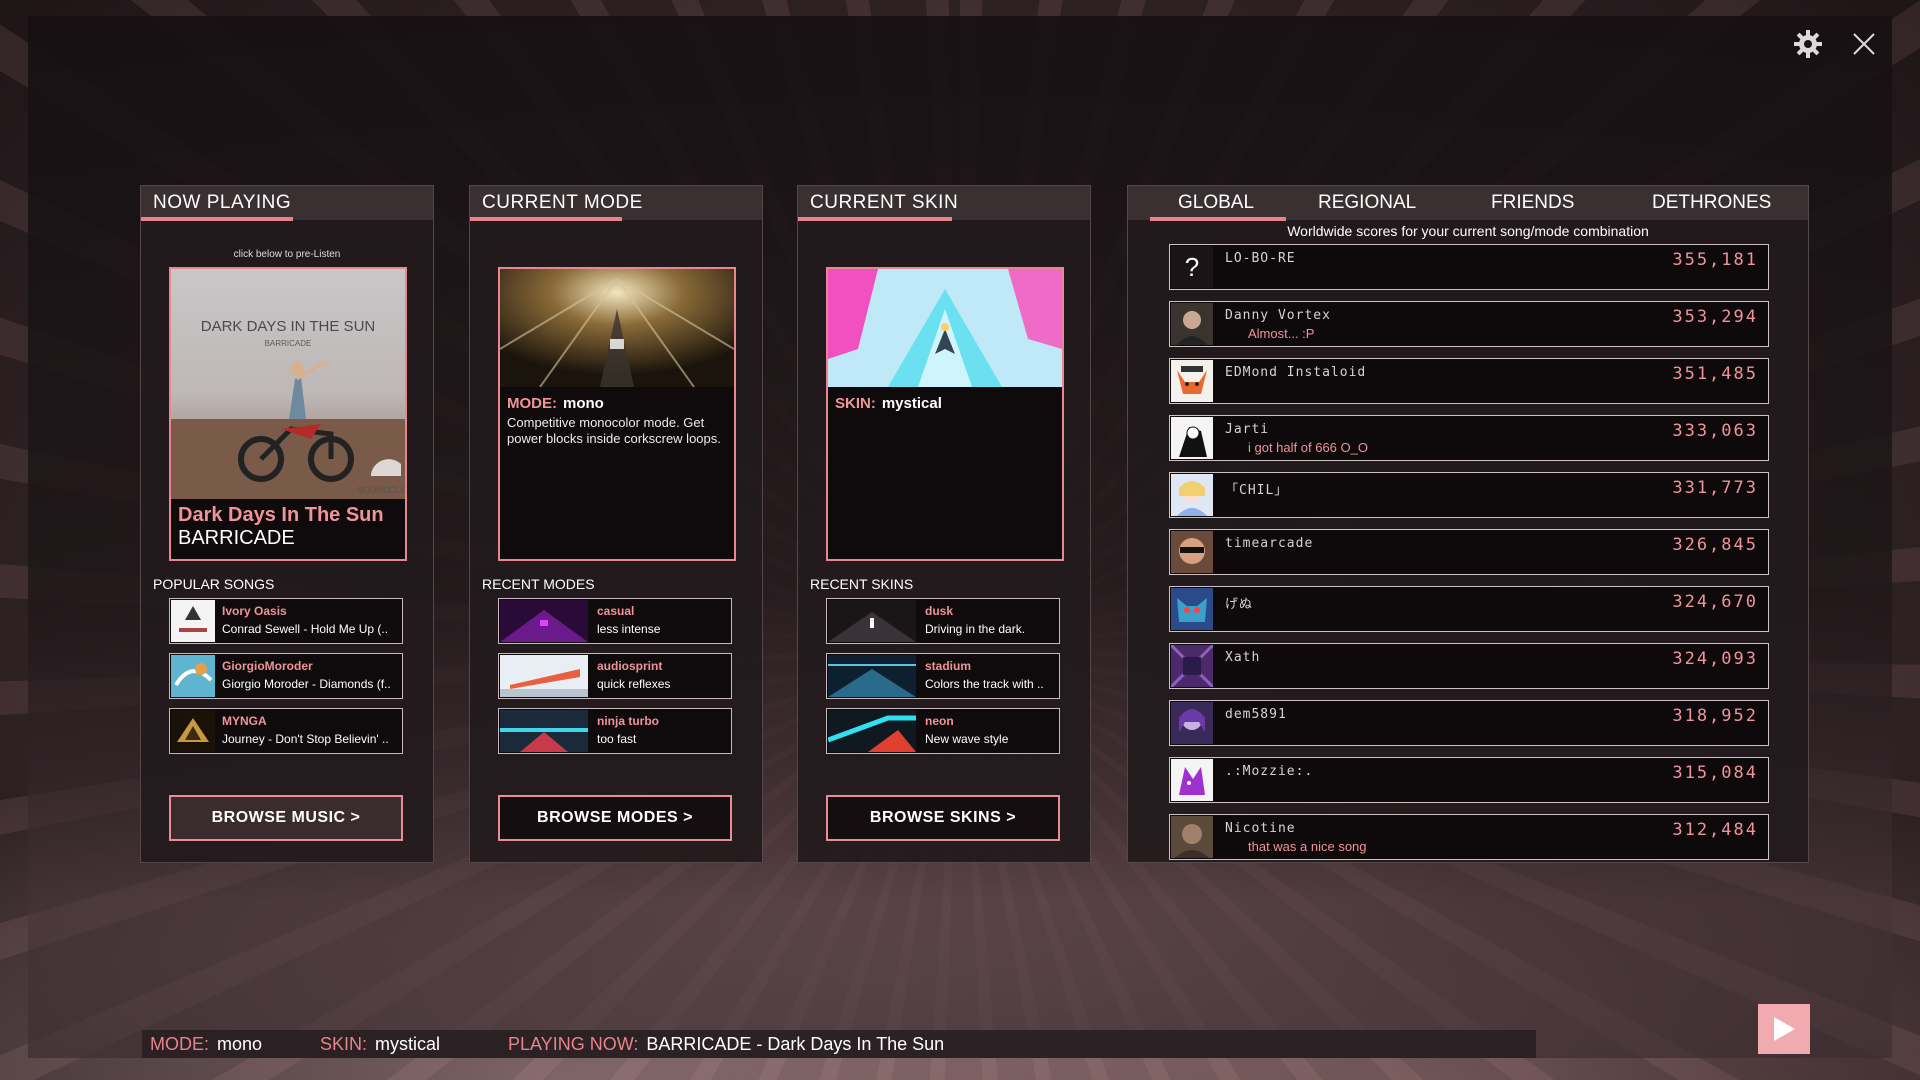 The width and height of the screenshot is (1920, 1080). I want to click on list-item: MYNGA Journey - Don't Stop Believin' .., so click(286, 731).